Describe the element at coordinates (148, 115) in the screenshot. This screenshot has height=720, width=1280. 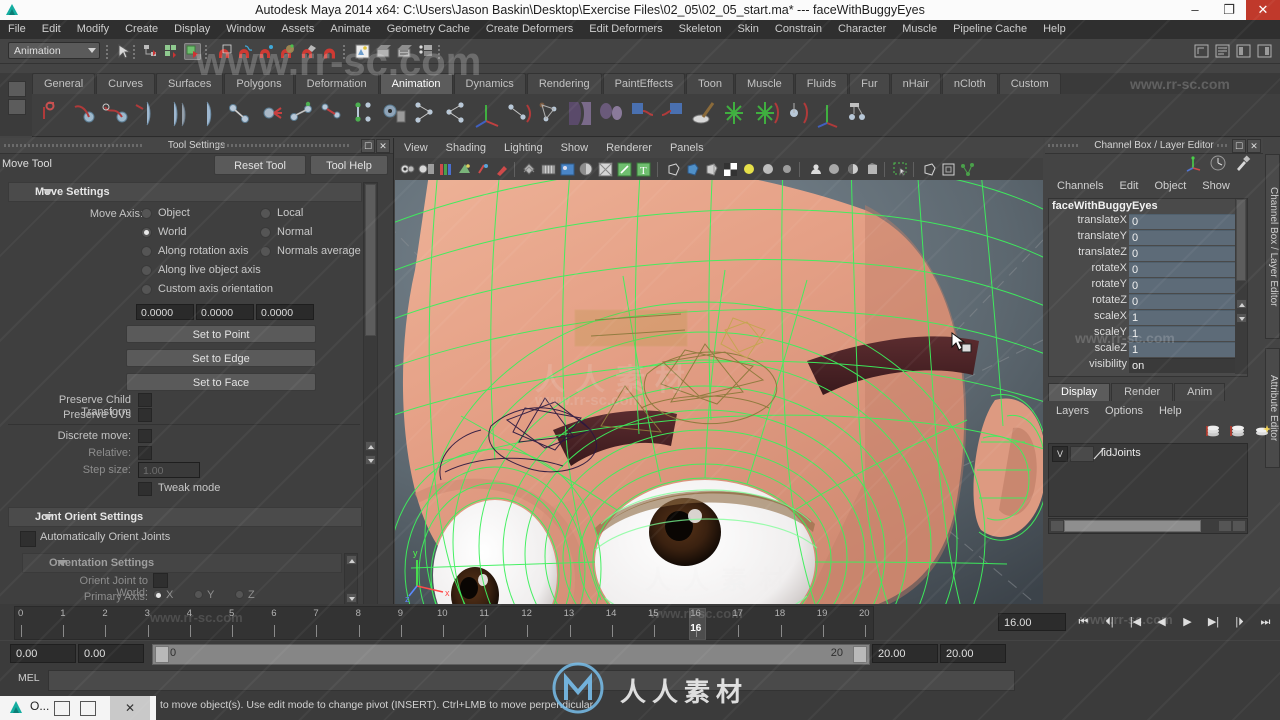
I see `bind-skin-icon` at that location.